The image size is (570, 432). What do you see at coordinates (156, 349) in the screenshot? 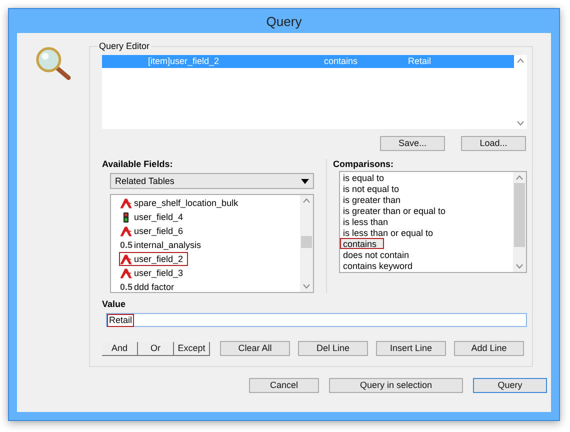
I see `logic-button: Or` at bounding box center [156, 349].